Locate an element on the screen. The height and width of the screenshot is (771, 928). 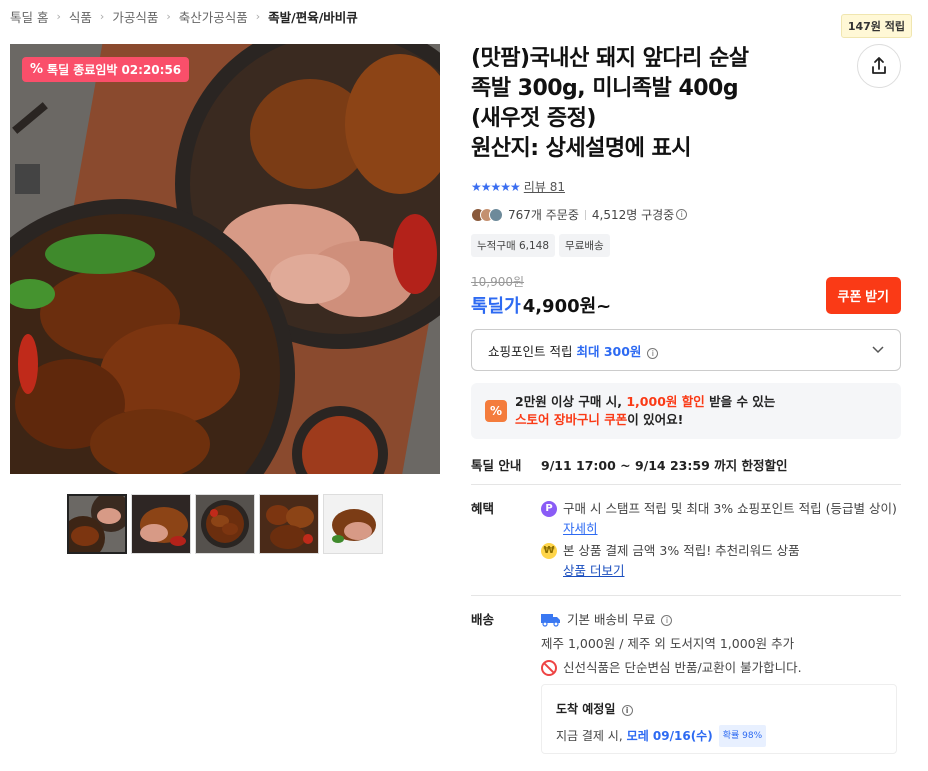
breadcrumb: 톡딜 홈 › 식품 › 가공식품 › 축산가공식품 › 족발/편육/바비큐 is located at coordinates (184, 16).